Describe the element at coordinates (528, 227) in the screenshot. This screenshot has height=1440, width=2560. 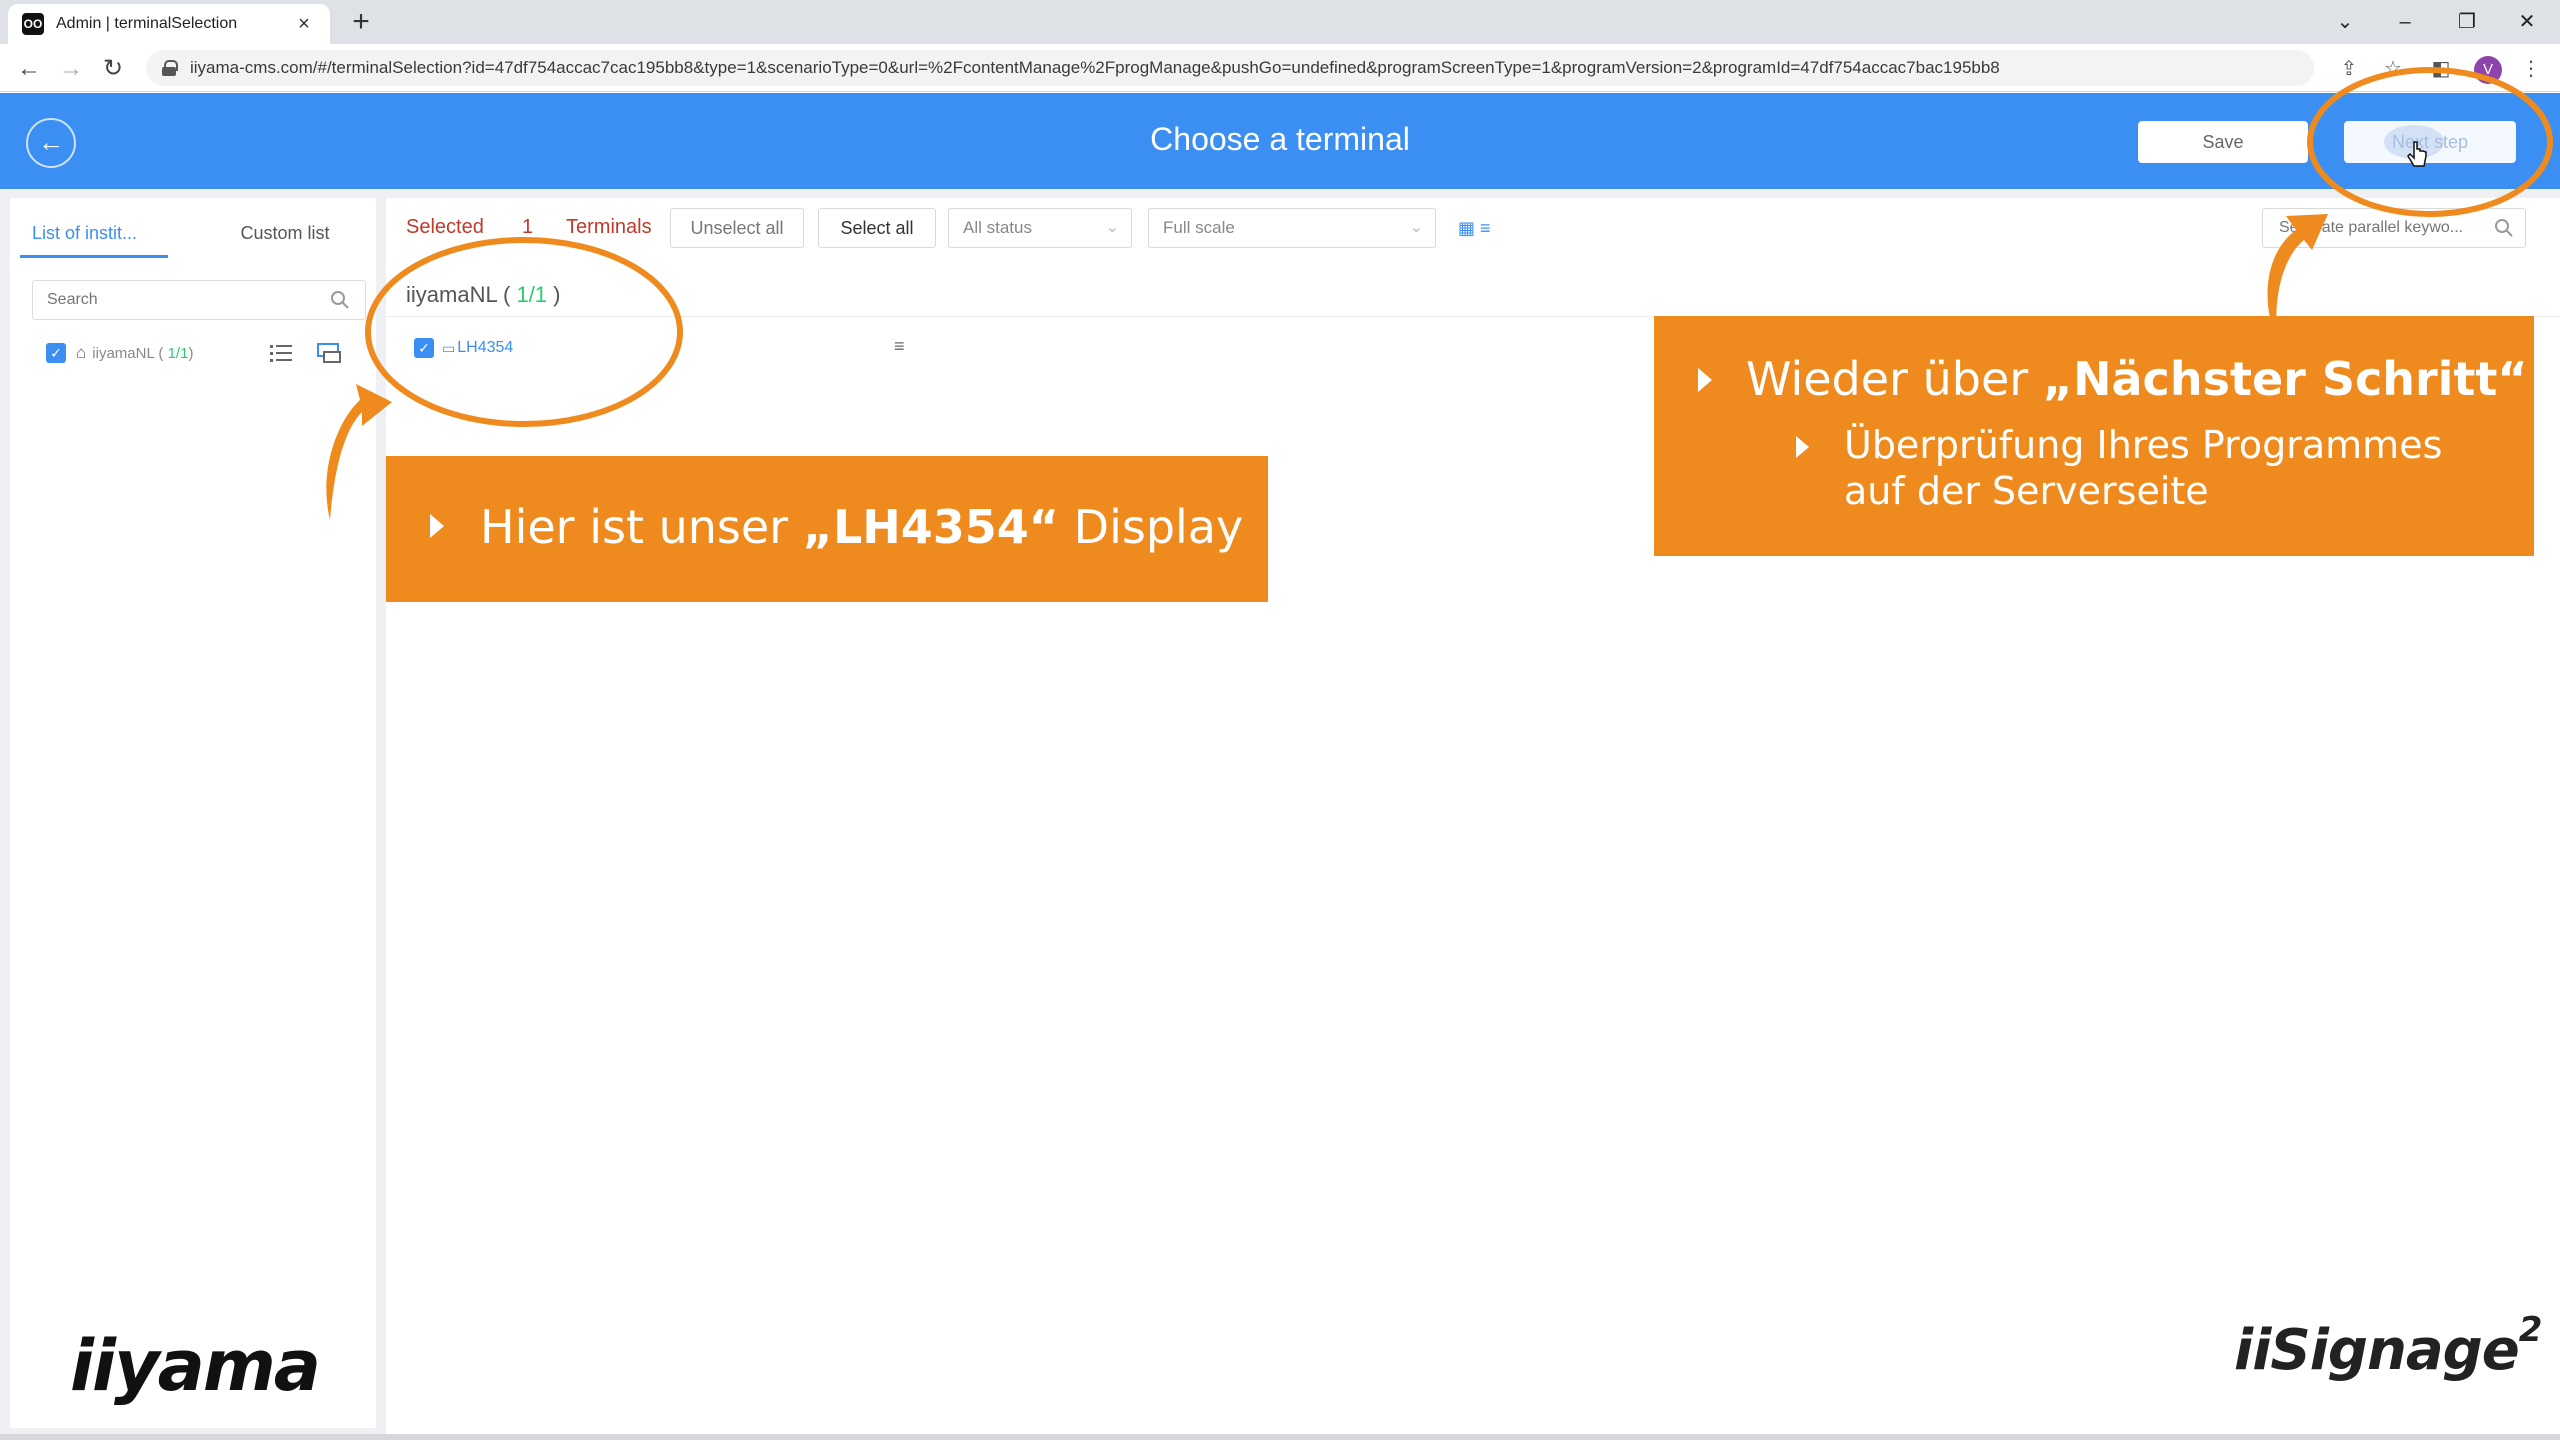
I see `selected-count: 1` at that location.